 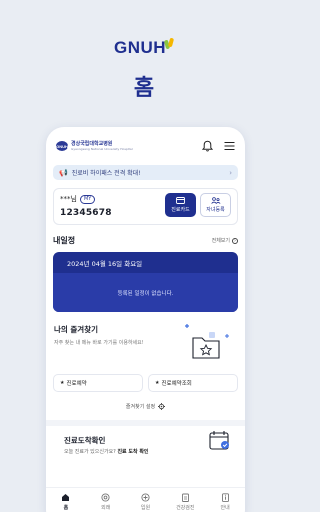 What do you see at coordinates (207, 146) in the screenshot?
I see `bell-icon` at bounding box center [207, 146].